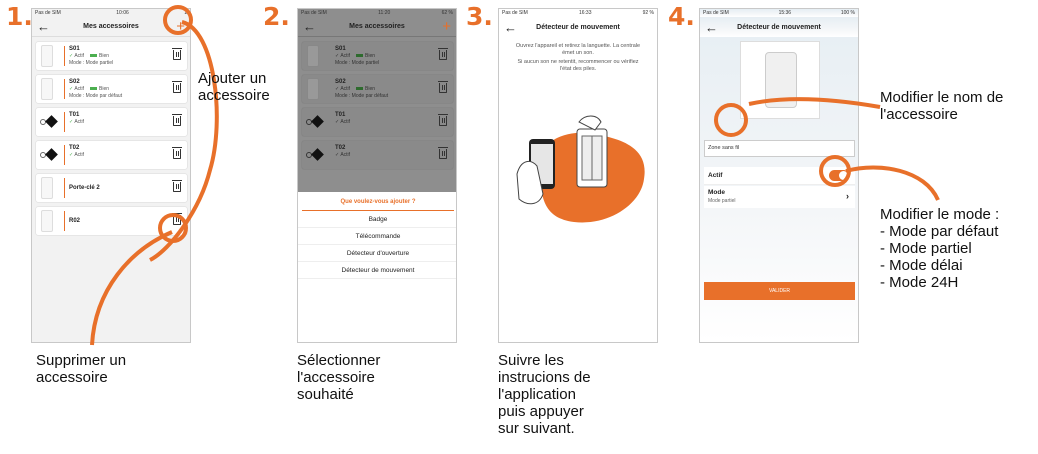  Describe the element at coordinates (835, 171) in the screenshot. I see `highlight-mode-chevron` at that location.